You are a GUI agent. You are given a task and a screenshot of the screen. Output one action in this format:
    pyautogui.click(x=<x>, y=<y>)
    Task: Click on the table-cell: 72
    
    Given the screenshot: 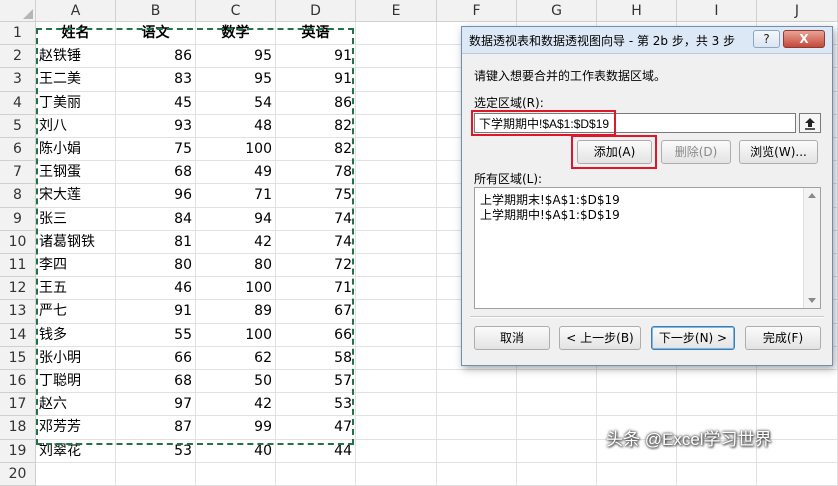 What is the action you would take?
    pyautogui.click(x=316, y=266)
    